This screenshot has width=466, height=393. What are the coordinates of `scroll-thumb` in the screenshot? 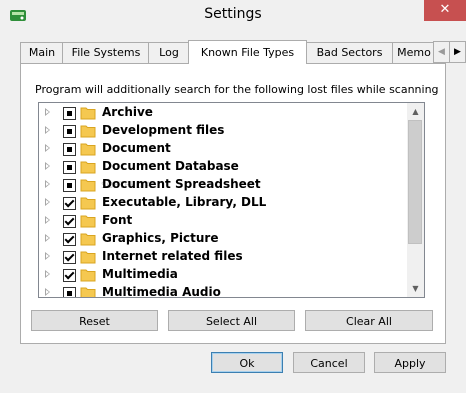 It's located at (415, 182).